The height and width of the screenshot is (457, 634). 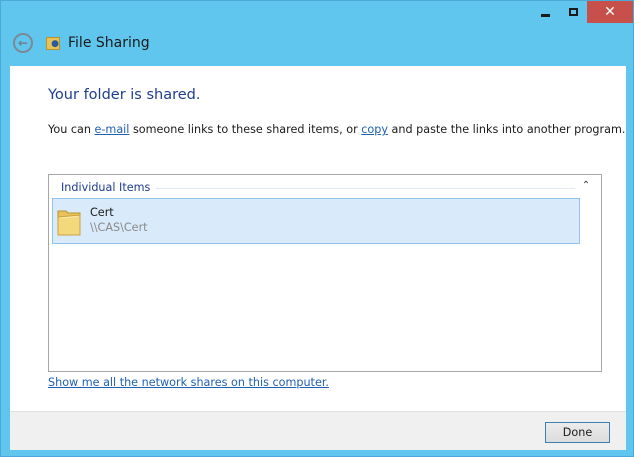 I want to click on done-button: Done, so click(x=577, y=432).